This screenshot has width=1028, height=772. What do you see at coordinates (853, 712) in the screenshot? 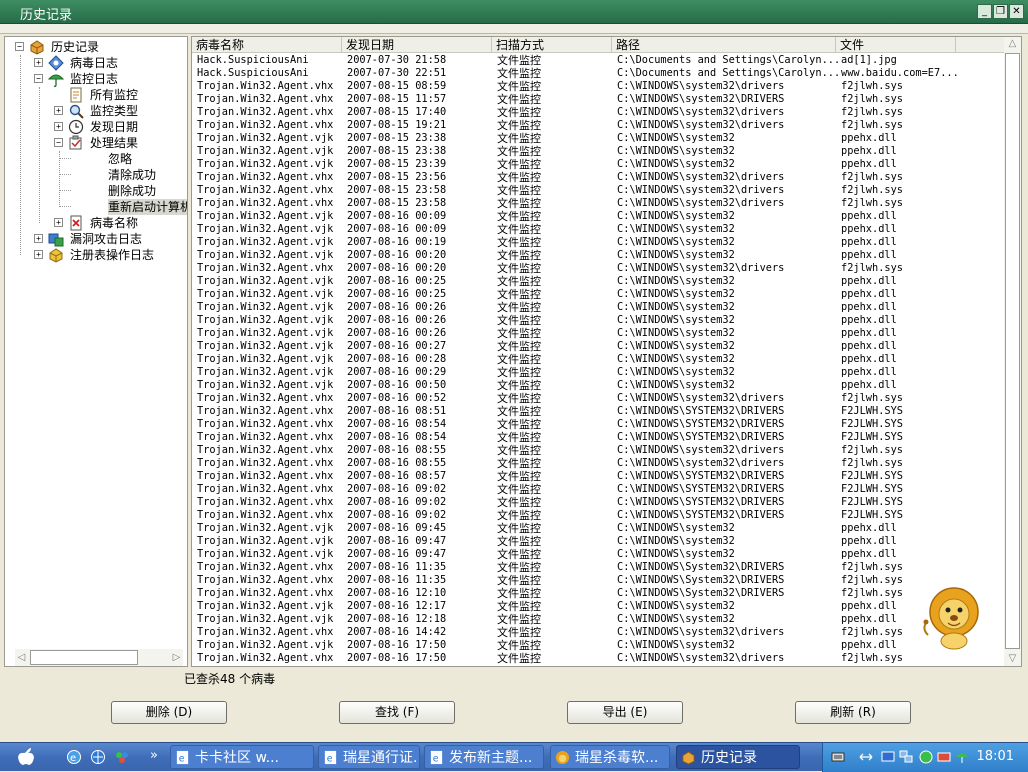
I see `refresh-button: 刷新 (R)` at bounding box center [853, 712].